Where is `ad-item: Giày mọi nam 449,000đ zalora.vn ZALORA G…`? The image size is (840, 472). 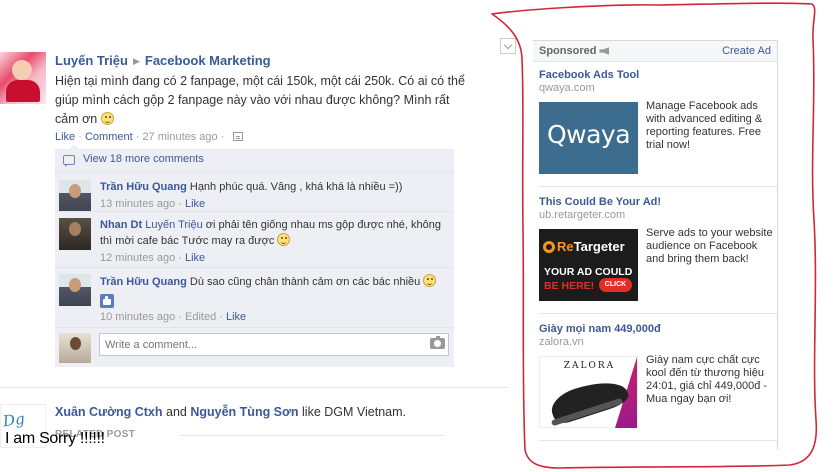
ad-item: Giày mọi nam 449,000đ zalora.vn ZALORA G… is located at coordinates (657, 378).